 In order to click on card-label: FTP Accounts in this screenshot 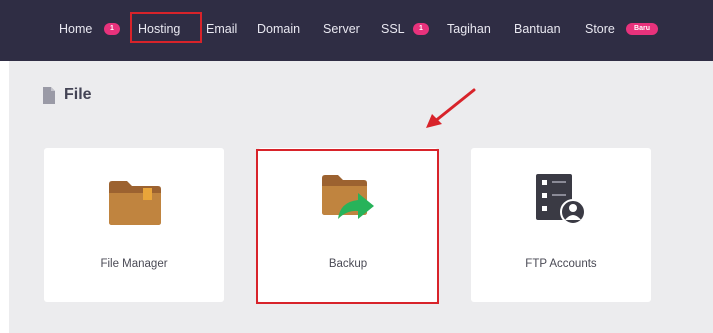, I will do `click(561, 264)`.